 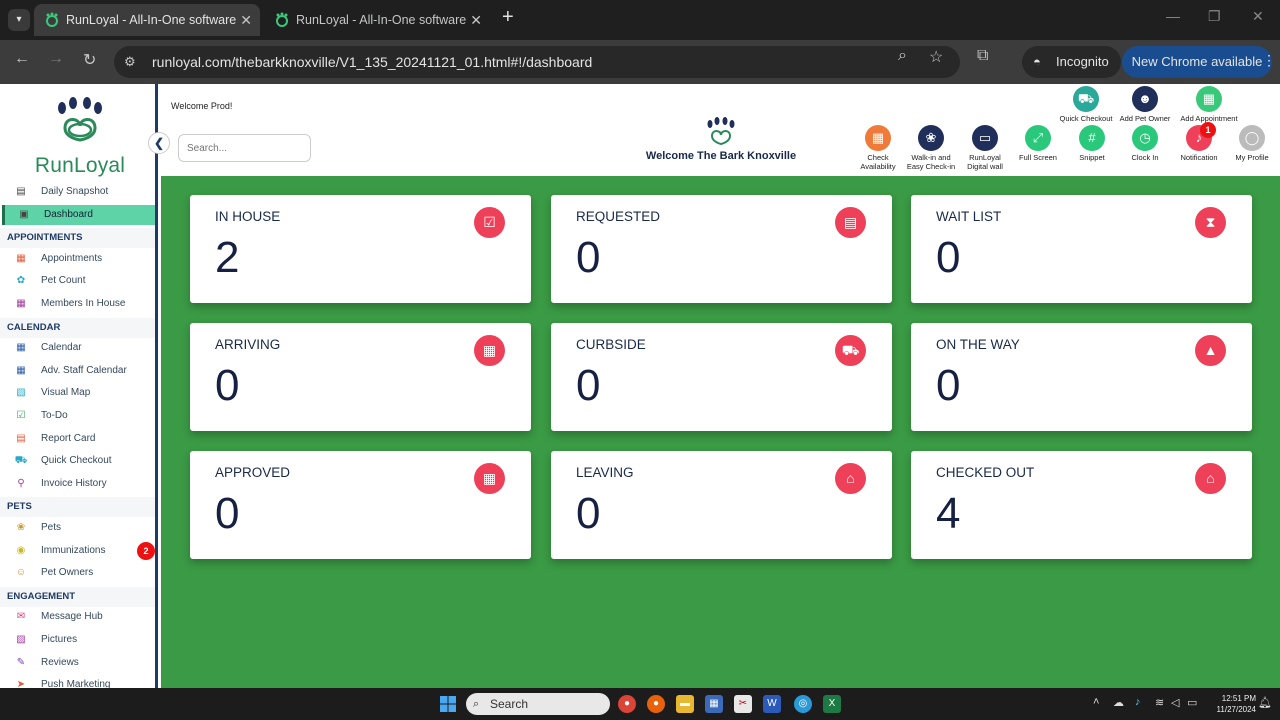 What do you see at coordinates (78, 259) in the screenshot?
I see `sidebar-item-appointments: ▦ Appointments` at bounding box center [78, 259].